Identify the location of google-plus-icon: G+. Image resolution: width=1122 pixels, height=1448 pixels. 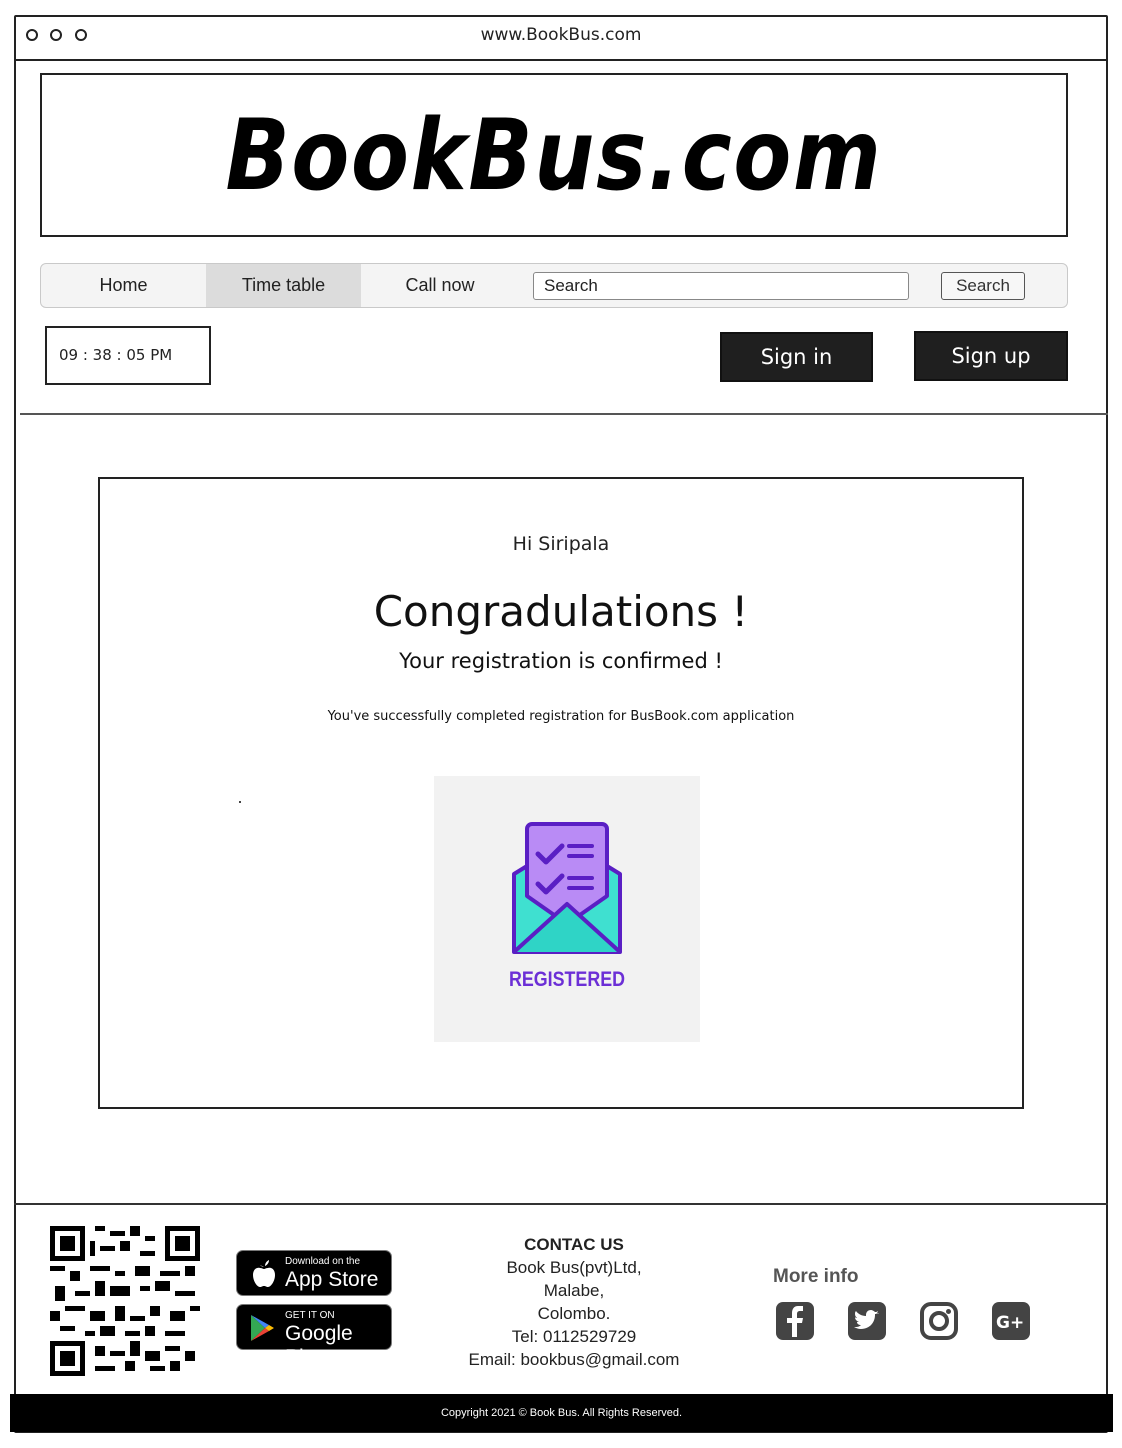
(1011, 1321).